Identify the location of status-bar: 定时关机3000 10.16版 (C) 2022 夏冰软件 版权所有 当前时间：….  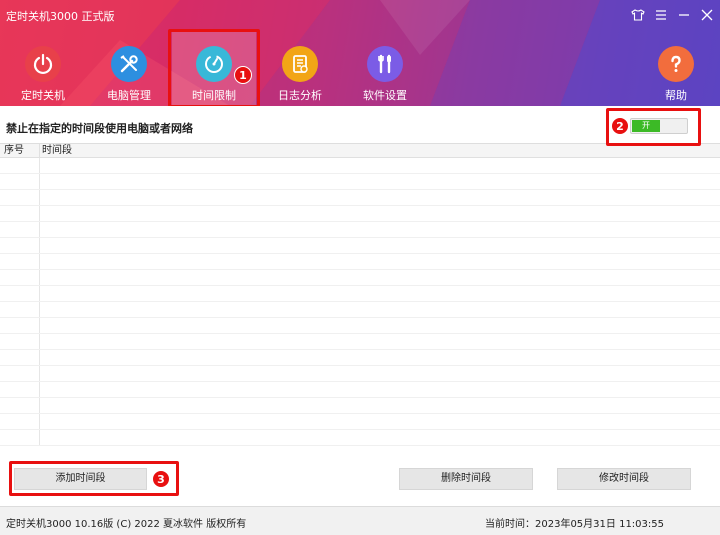
(360, 520).